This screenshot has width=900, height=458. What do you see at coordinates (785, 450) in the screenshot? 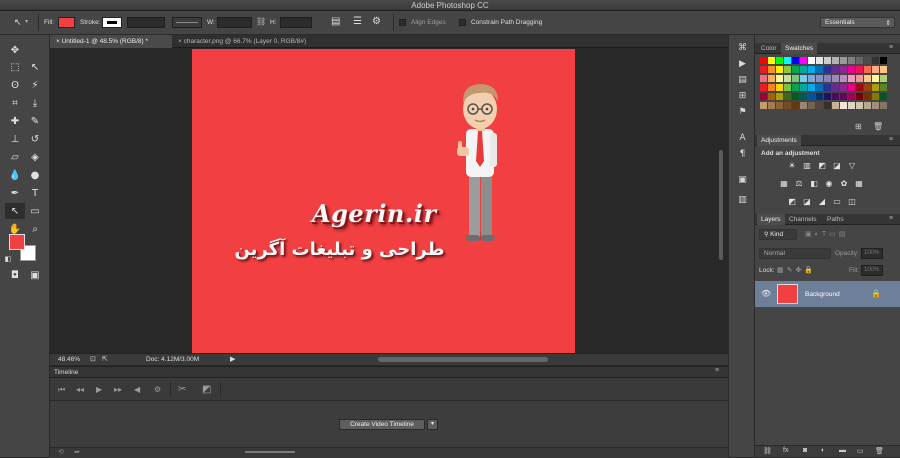
I see `fx-icon: fx` at bounding box center [785, 450].